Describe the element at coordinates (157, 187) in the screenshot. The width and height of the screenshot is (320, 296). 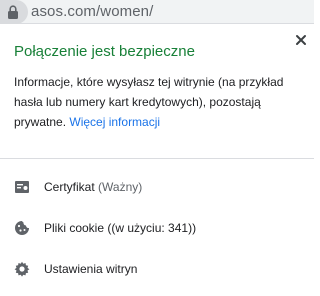
I see `certificate-row: Certyfikat (Ważny)` at that location.